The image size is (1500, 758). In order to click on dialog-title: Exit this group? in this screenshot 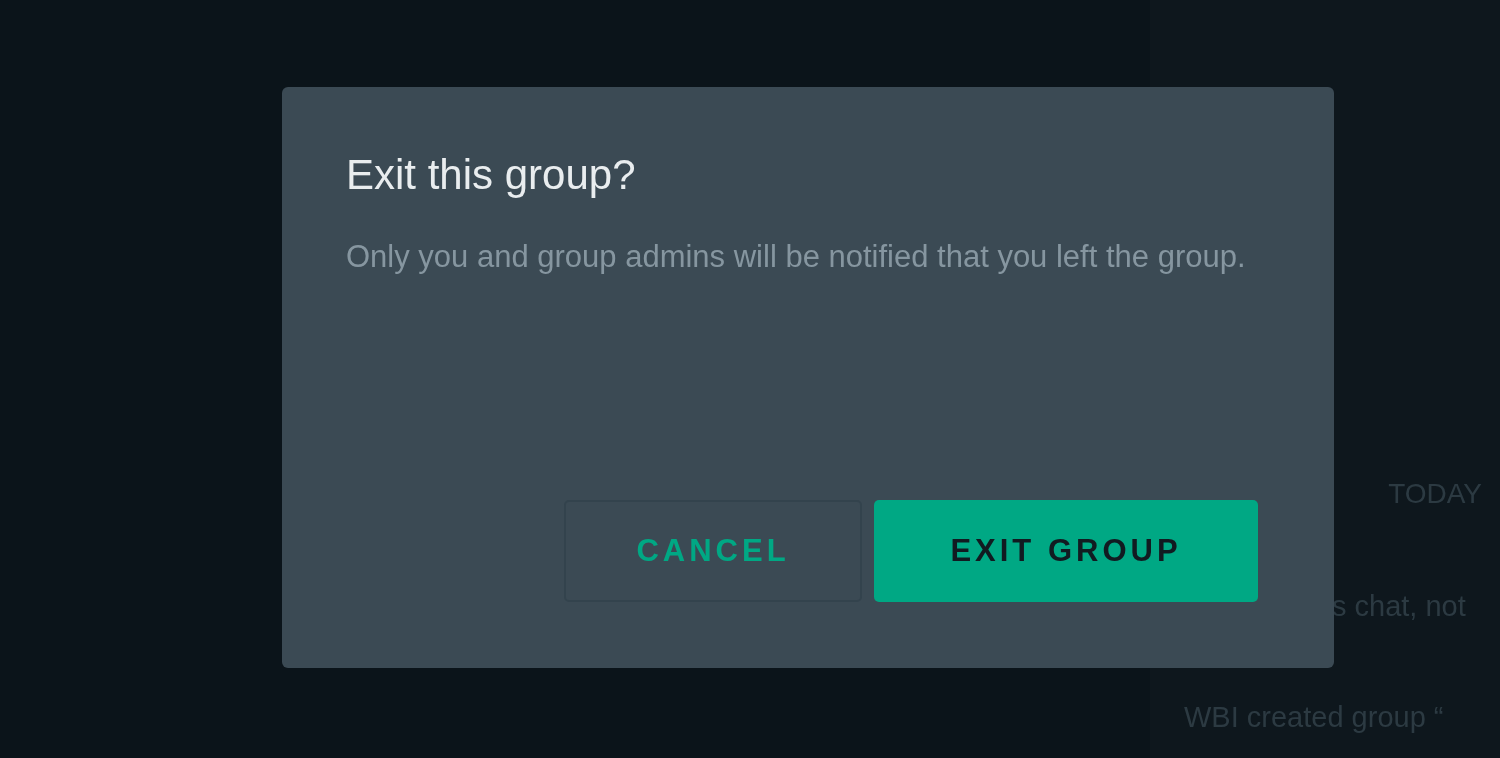, I will do `click(491, 175)`.